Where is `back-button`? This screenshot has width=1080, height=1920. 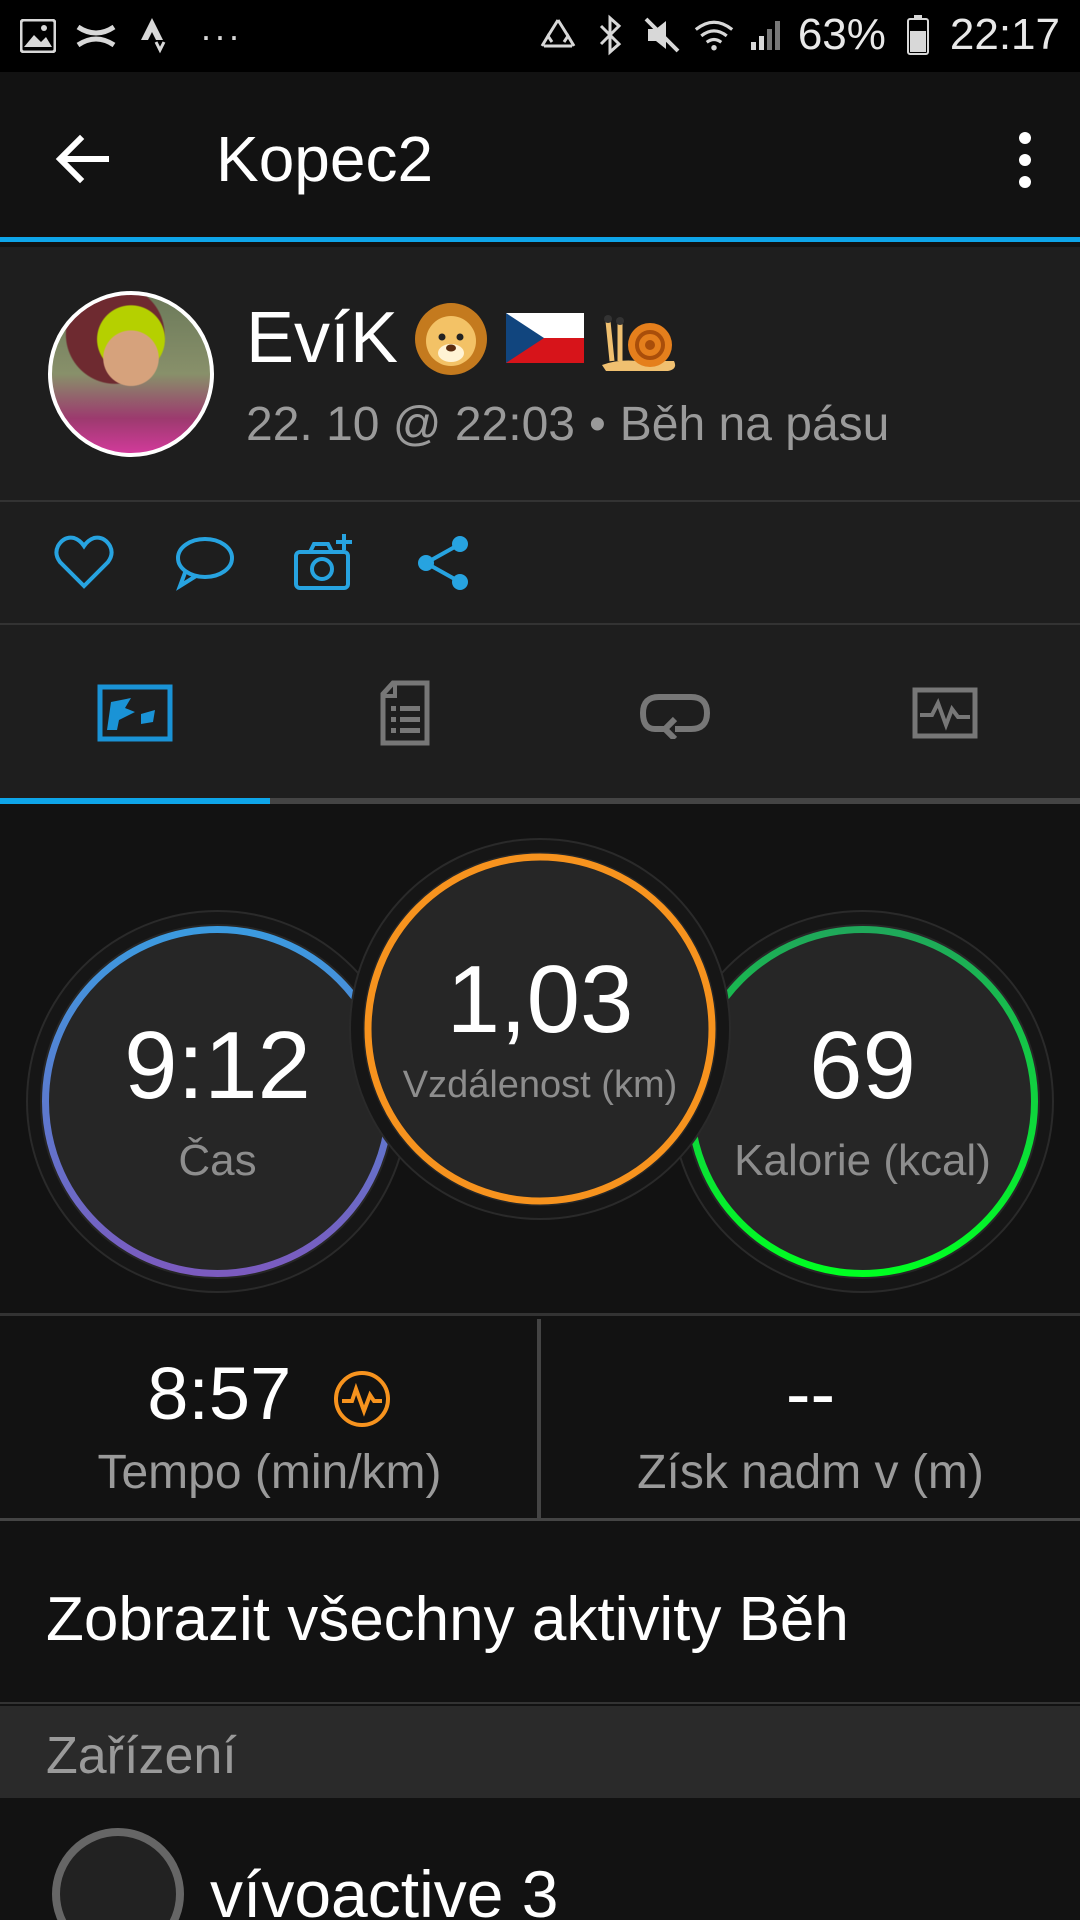
back-button is located at coordinates (83, 159).